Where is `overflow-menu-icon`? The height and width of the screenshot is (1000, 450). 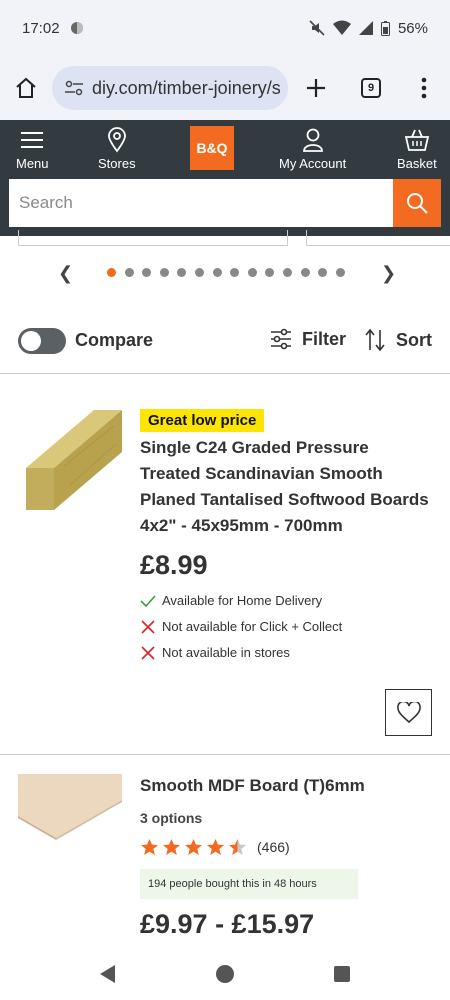 overflow-menu-icon is located at coordinates (424, 88).